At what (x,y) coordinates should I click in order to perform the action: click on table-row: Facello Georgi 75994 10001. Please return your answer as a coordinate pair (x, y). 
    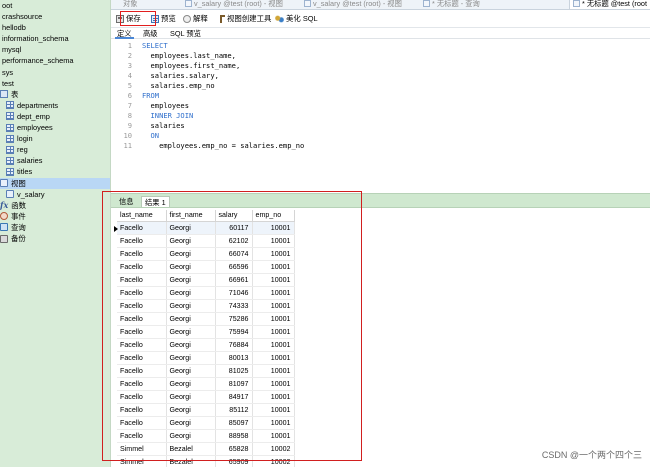
    Looking at the image, I should click on (206, 332).